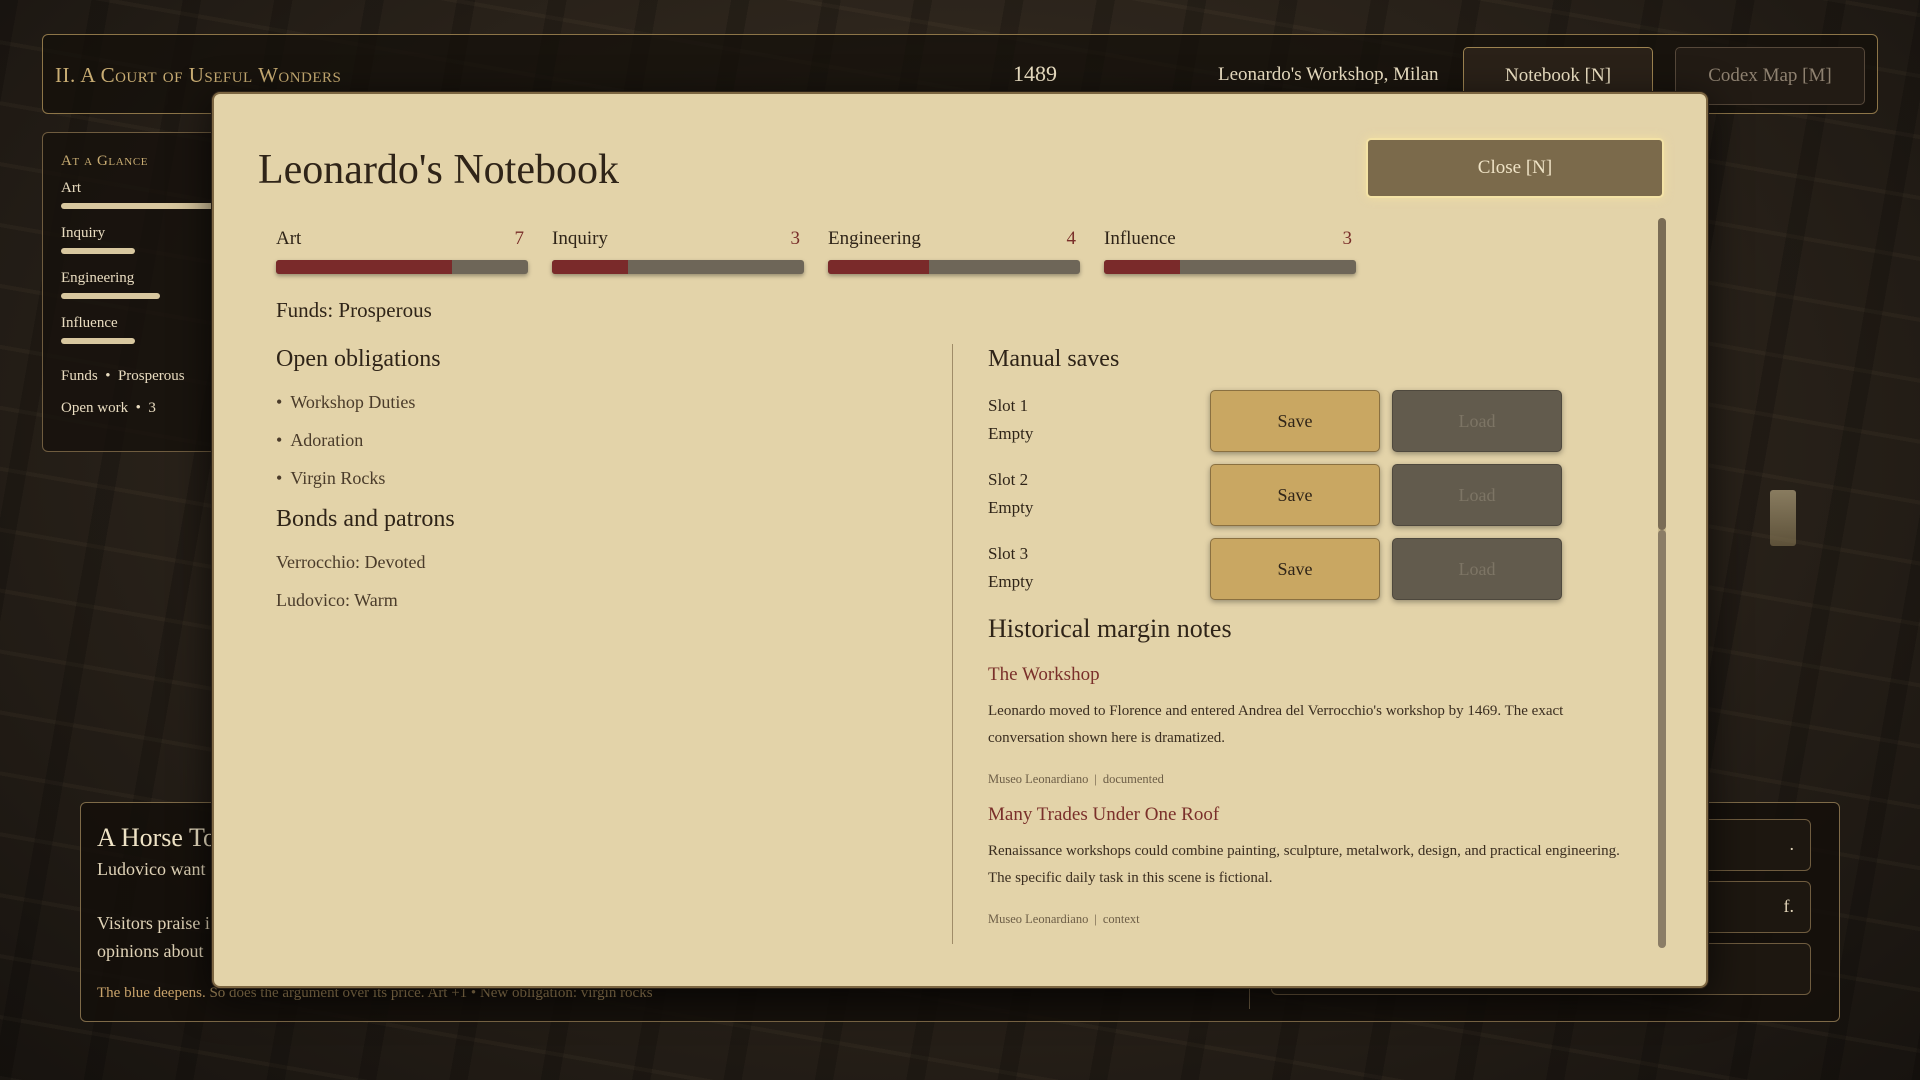  I want to click on glance-stat-label: Inquiry, so click(83, 233).